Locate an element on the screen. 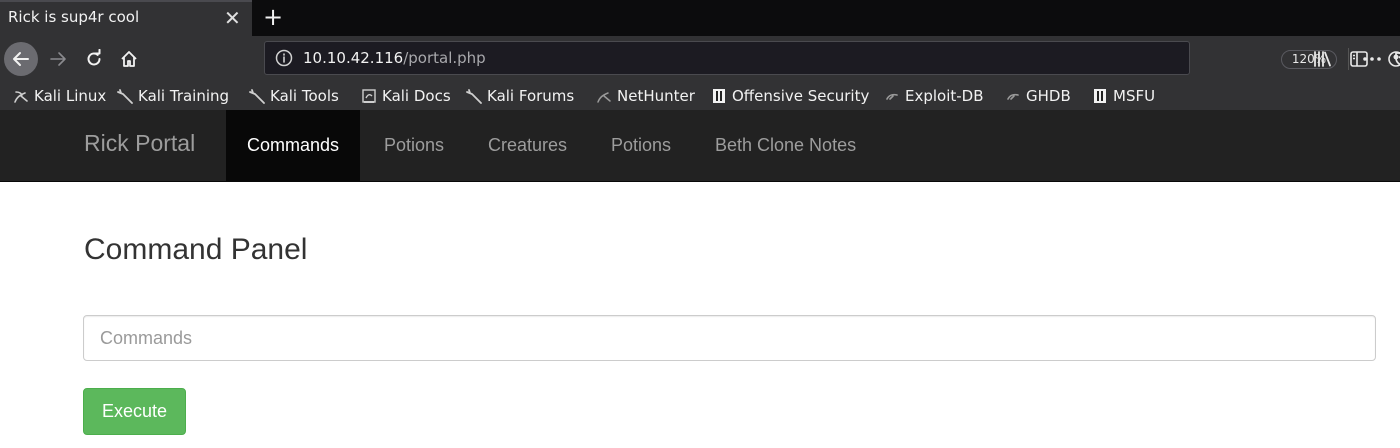 The image size is (1400, 448). reload-button is located at coordinates (94, 59).